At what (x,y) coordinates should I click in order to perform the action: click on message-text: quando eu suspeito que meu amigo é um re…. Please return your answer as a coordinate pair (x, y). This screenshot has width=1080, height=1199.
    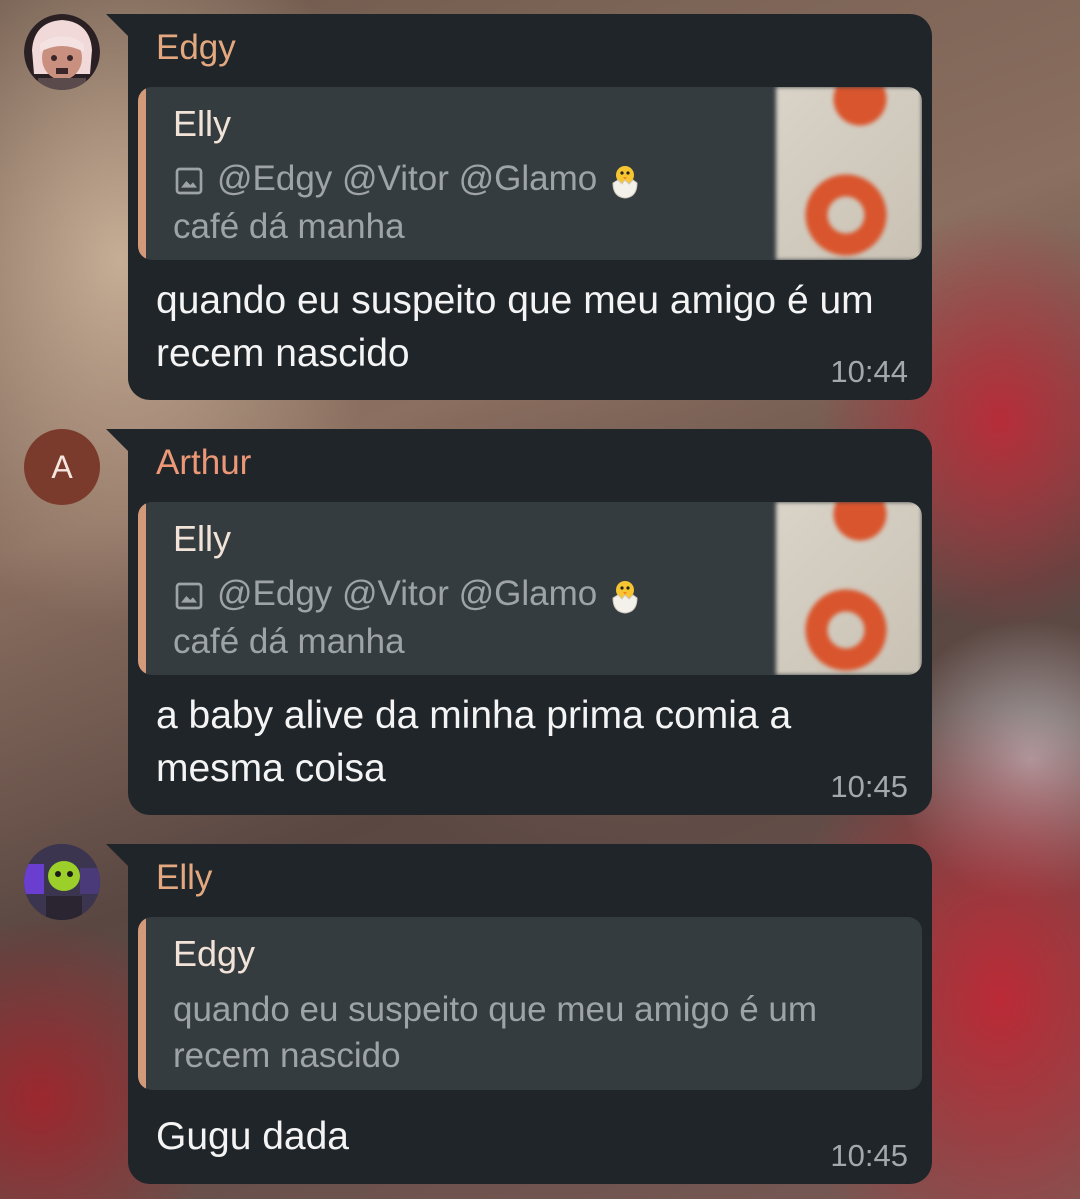
    Looking at the image, I should click on (515, 327).